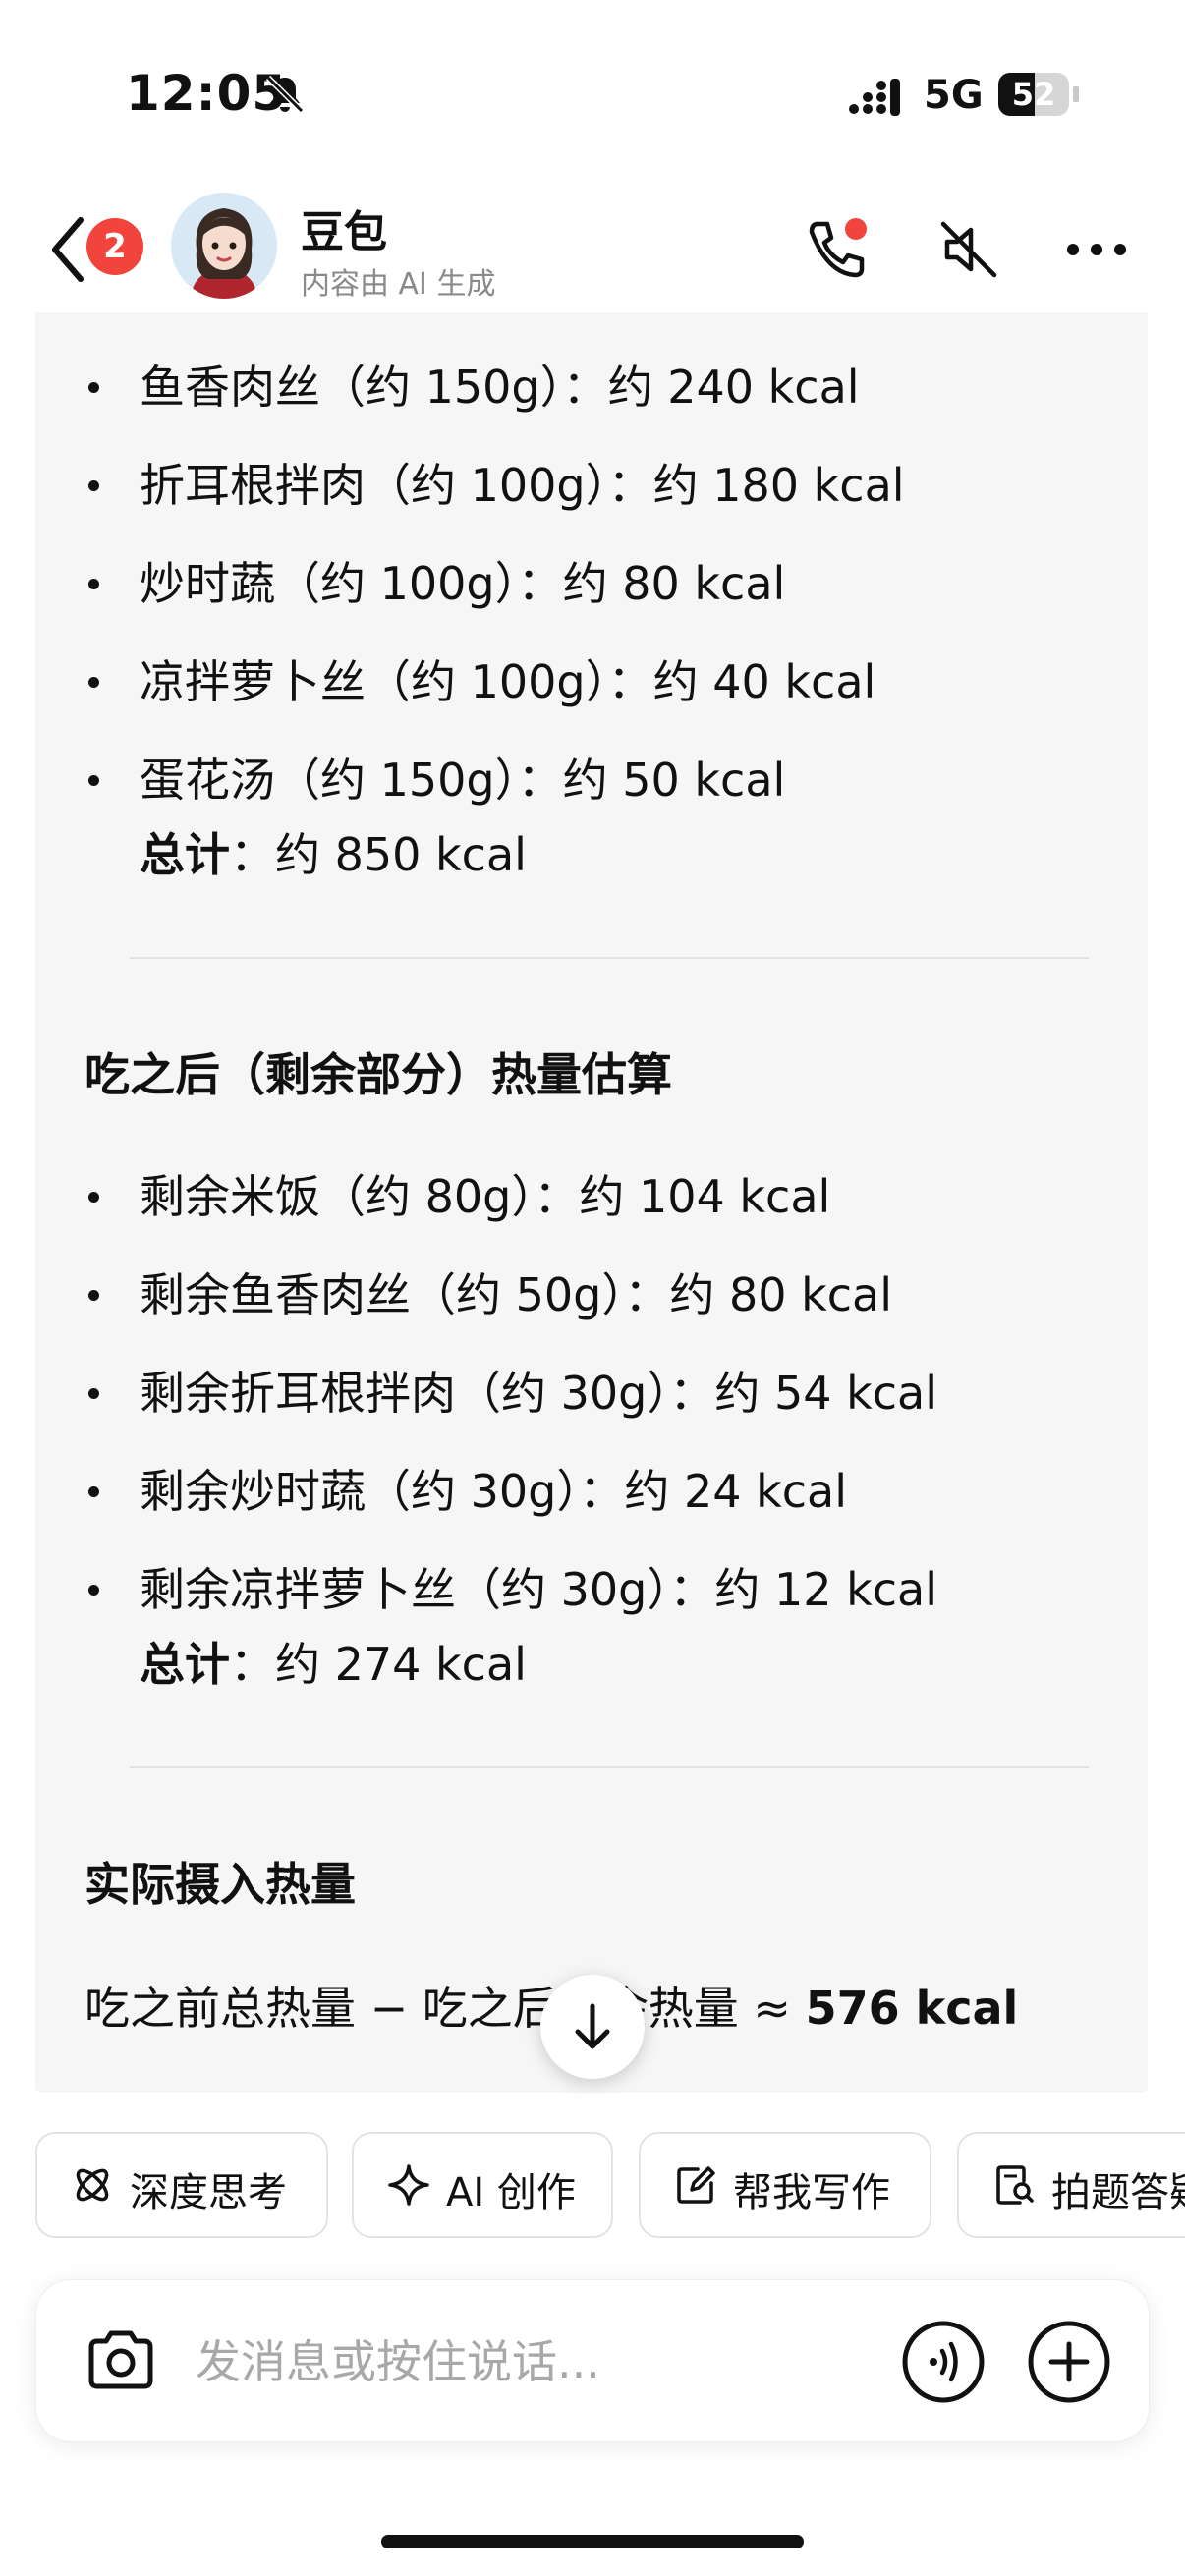 This screenshot has width=1185, height=2576. I want to click on ai-generated-label: 内容由 AI 生成, so click(399, 284).